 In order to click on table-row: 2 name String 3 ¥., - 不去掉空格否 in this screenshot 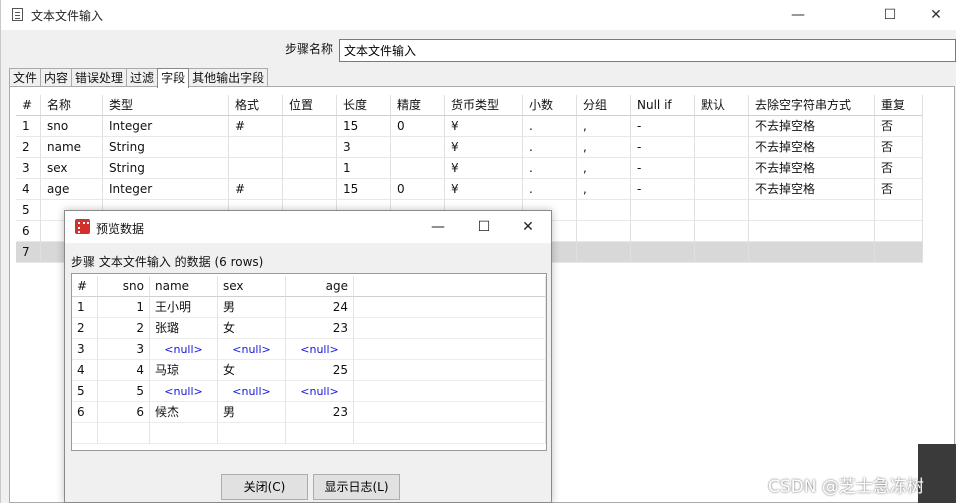, I will do `click(469, 147)`.